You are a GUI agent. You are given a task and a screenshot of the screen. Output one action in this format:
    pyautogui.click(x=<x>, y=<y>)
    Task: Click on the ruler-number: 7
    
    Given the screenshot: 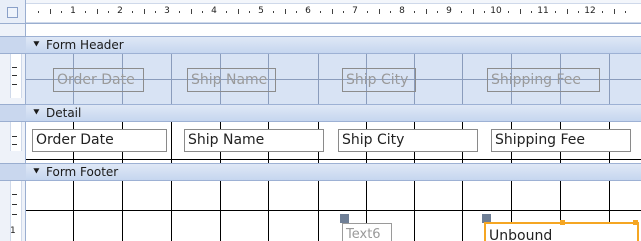 What is the action you would take?
    pyautogui.click(x=355, y=11)
    